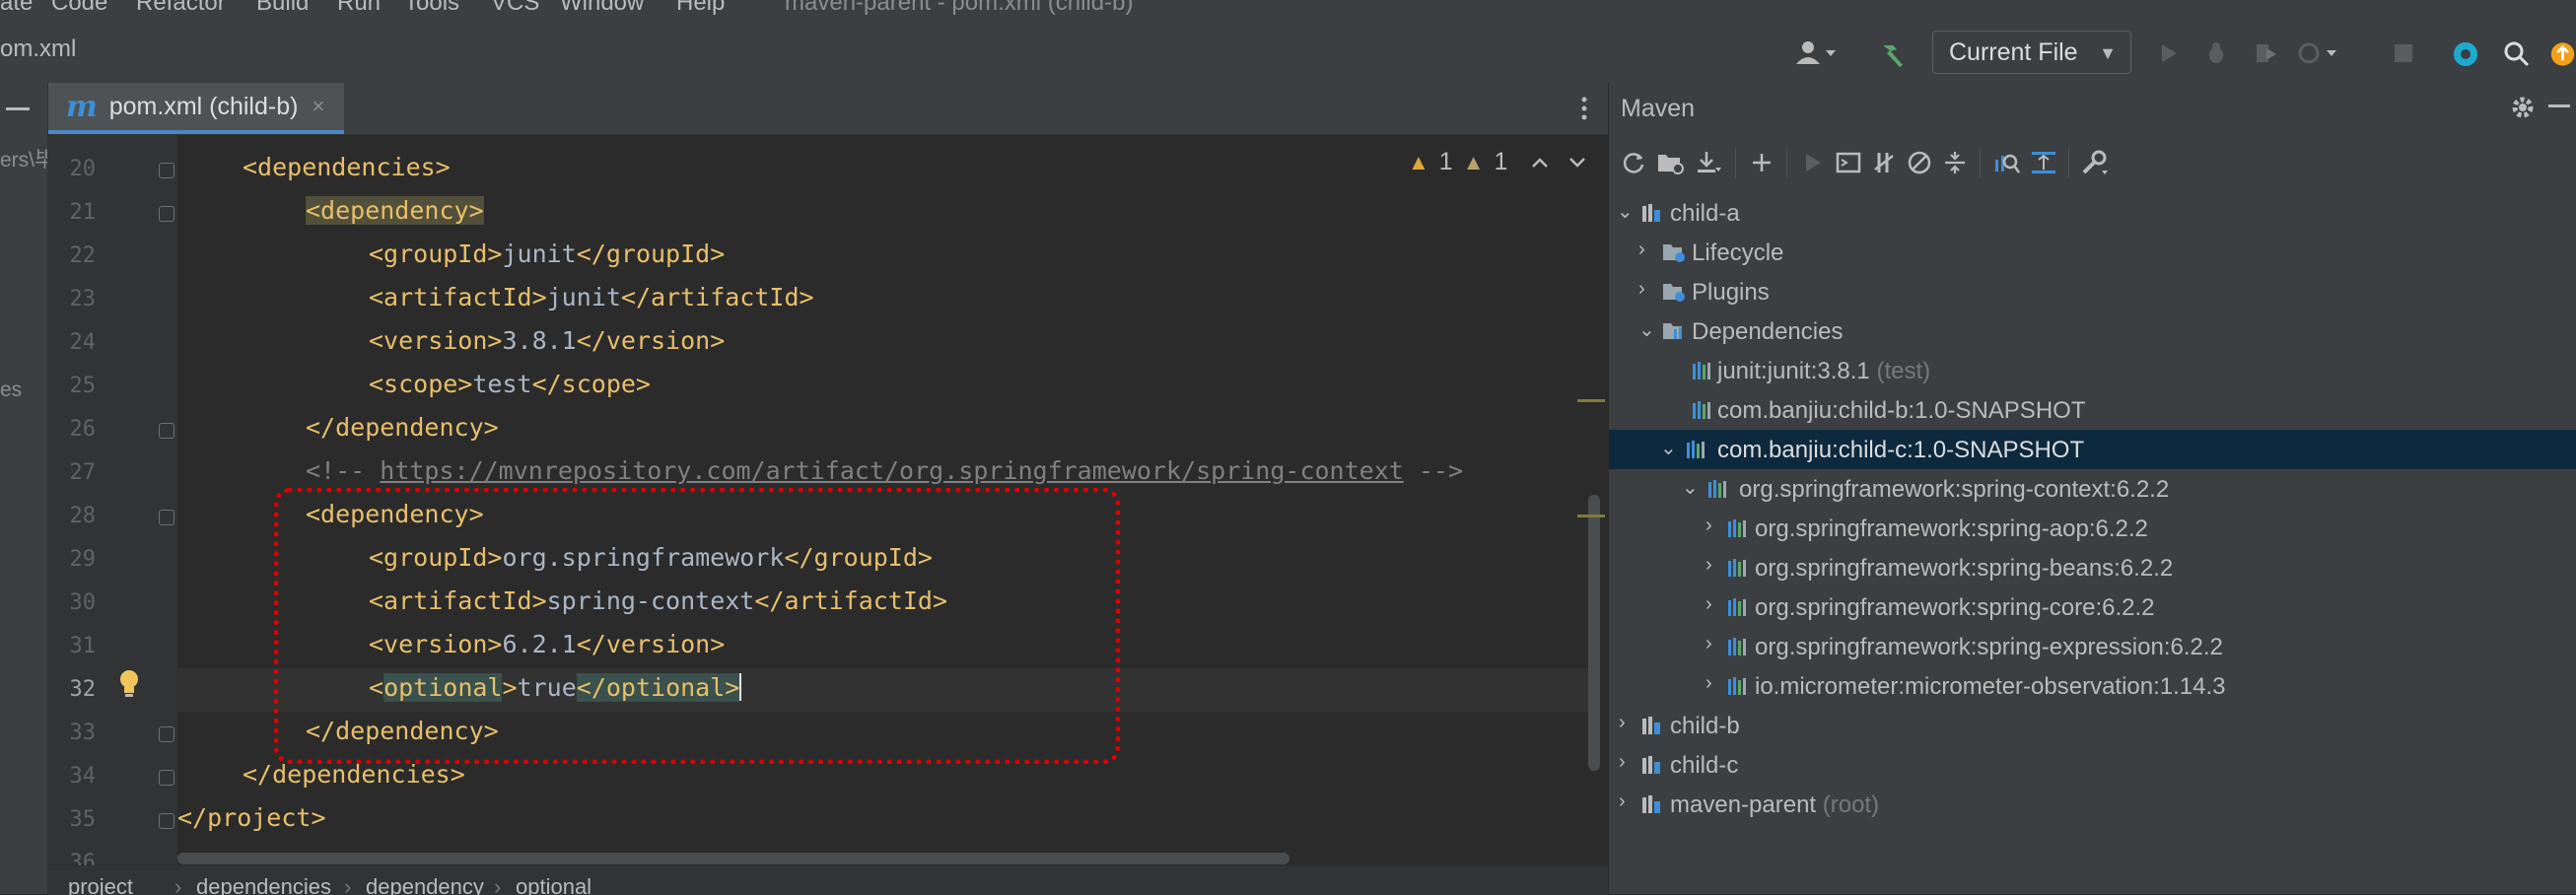  Describe the element at coordinates (1674, 292) in the screenshot. I see `plugins-folder-icon` at that location.